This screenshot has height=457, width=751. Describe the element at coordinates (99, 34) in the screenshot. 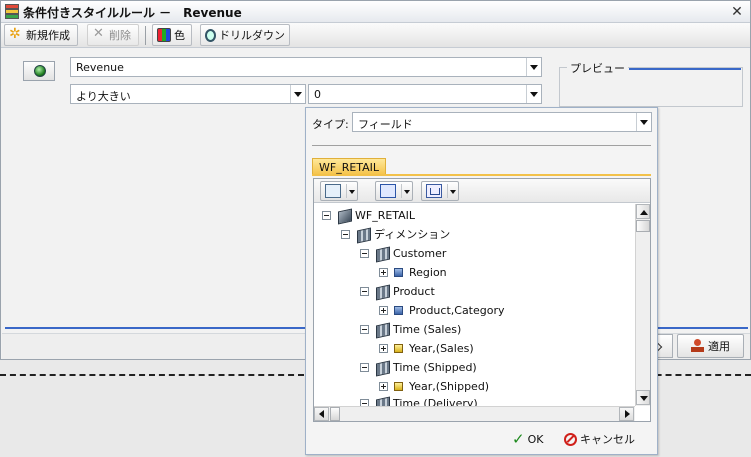

I see `delete-icon` at that location.